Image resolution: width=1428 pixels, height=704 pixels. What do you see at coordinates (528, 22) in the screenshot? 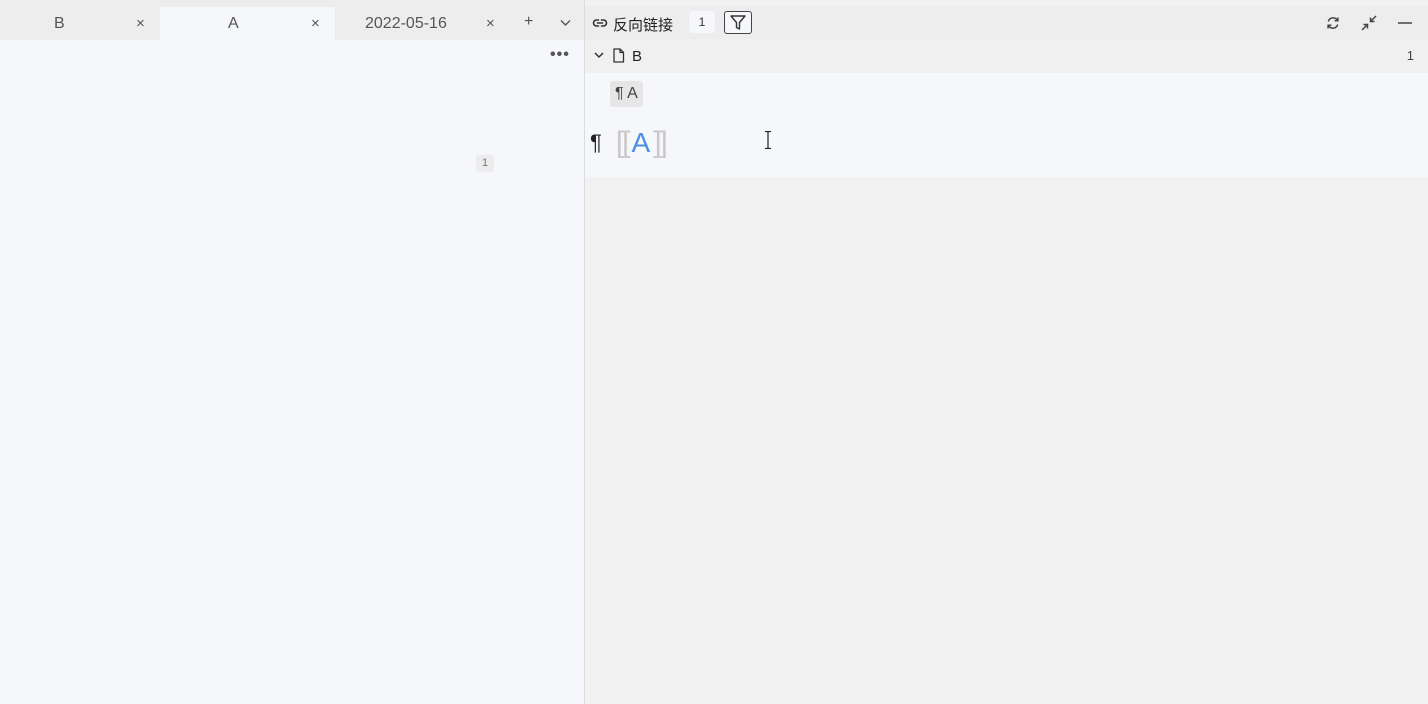
I see `add-tab-button: +` at bounding box center [528, 22].